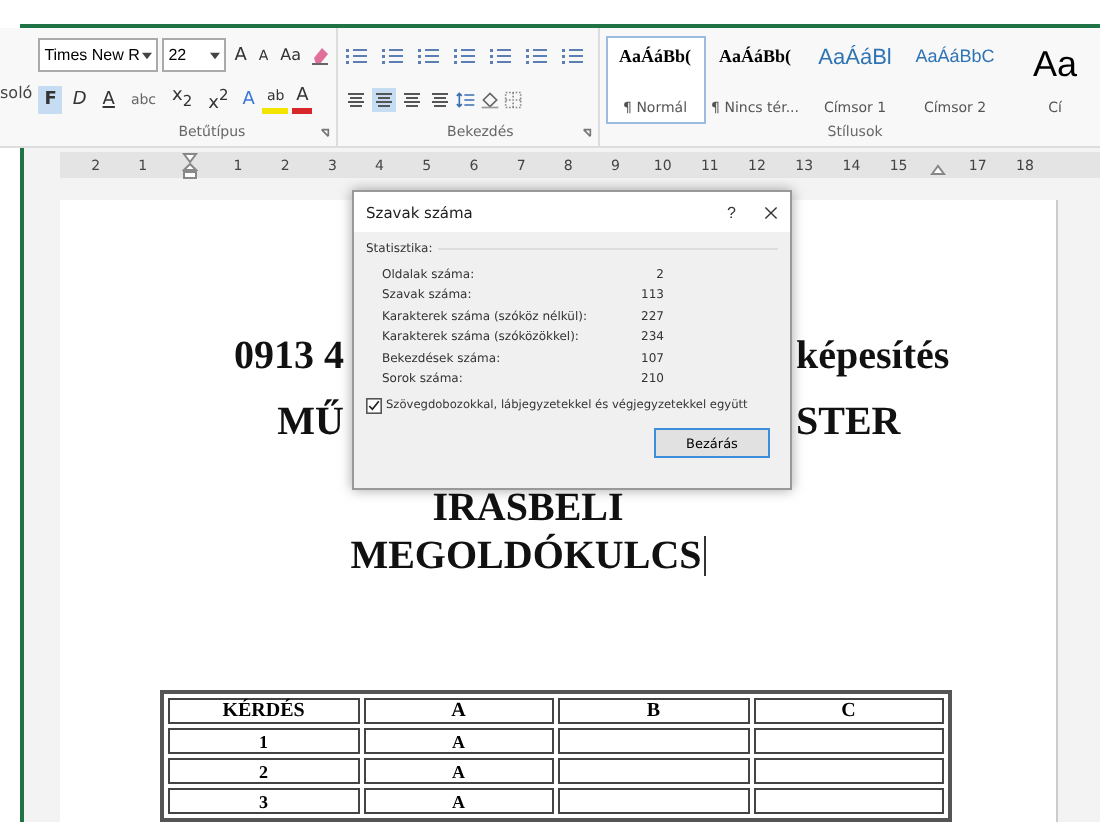 The height and width of the screenshot is (822, 1100). Describe the element at coordinates (873, 357) in the screenshot. I see `document-heading: képesítés` at that location.